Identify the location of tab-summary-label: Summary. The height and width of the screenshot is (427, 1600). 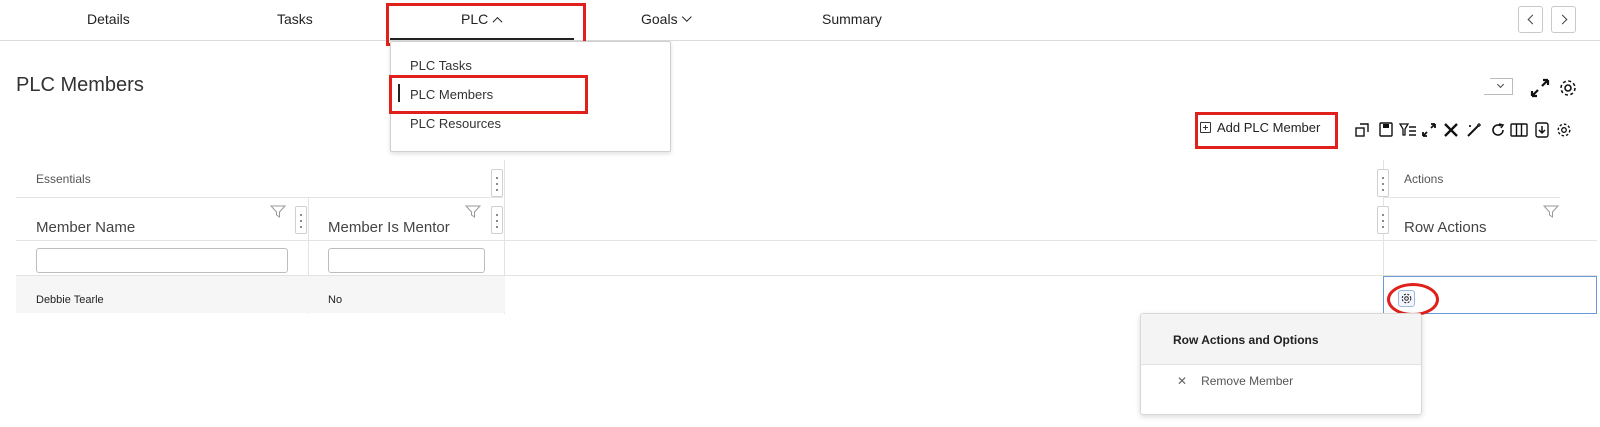
(852, 19).